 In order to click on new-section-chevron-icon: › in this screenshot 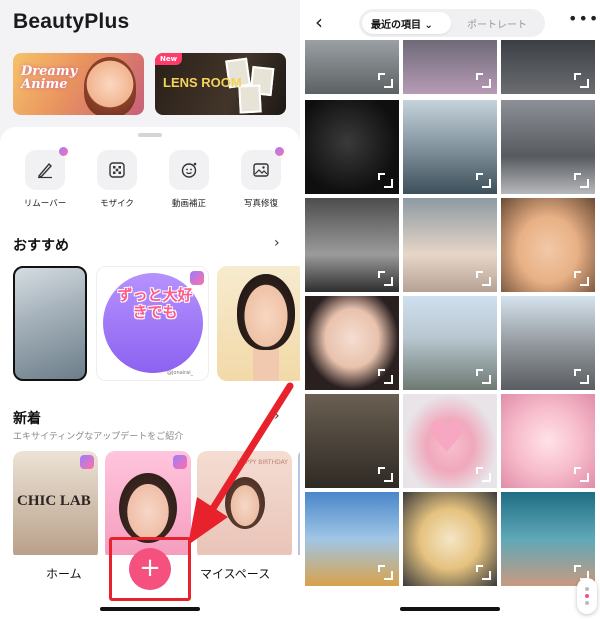, I will do `click(277, 416)`.